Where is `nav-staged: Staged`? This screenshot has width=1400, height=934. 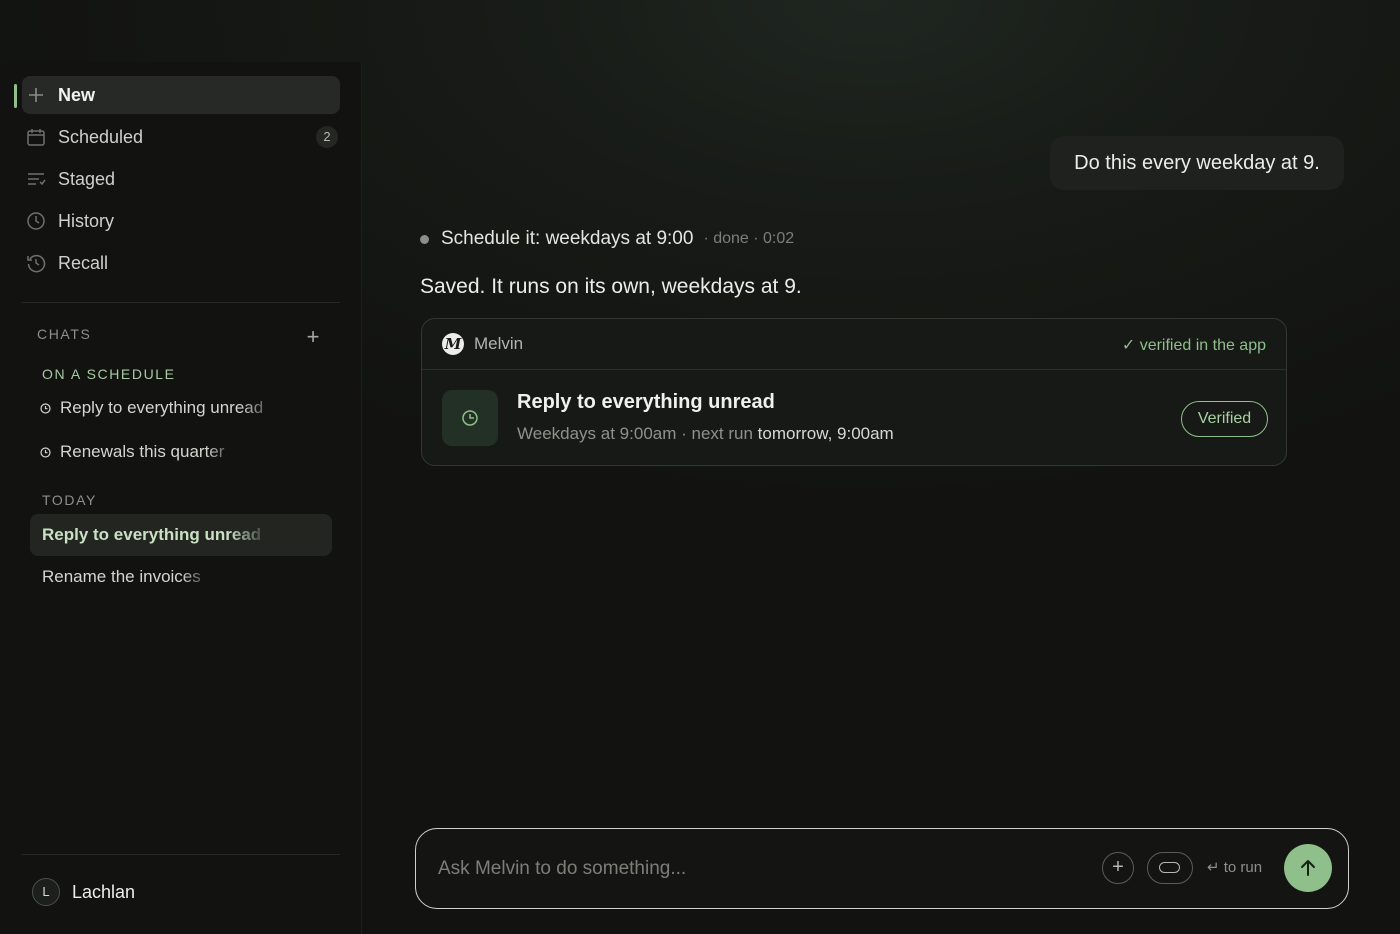 nav-staged: Staged is located at coordinates (181, 179).